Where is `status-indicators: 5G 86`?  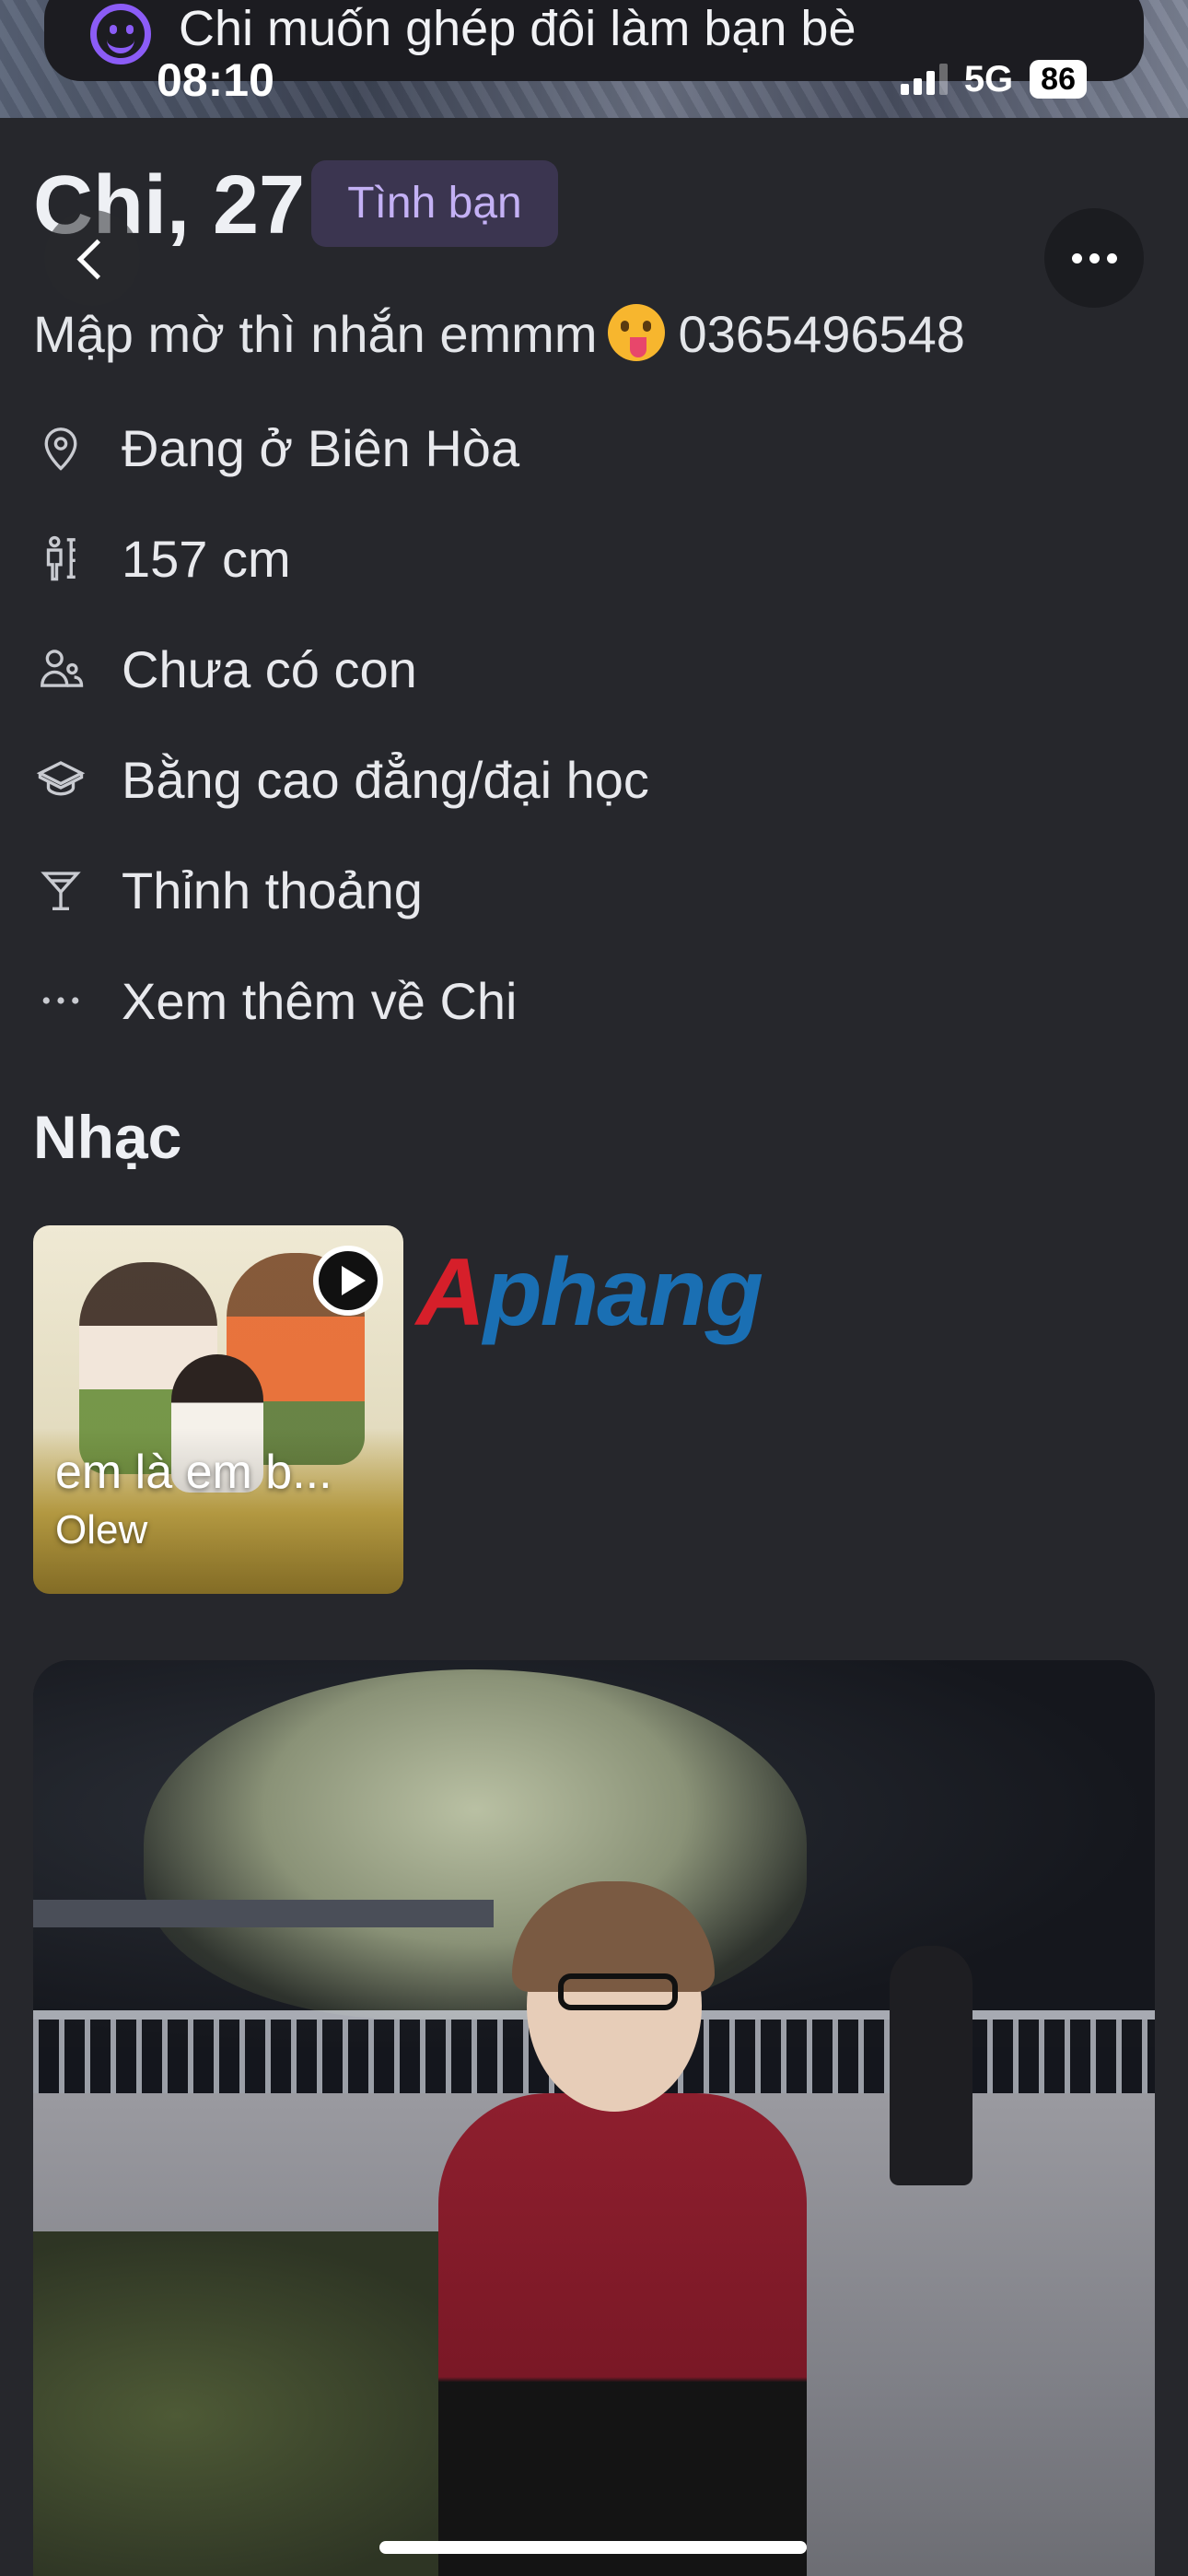
status-indicators: 5G 86 is located at coordinates (993, 79).